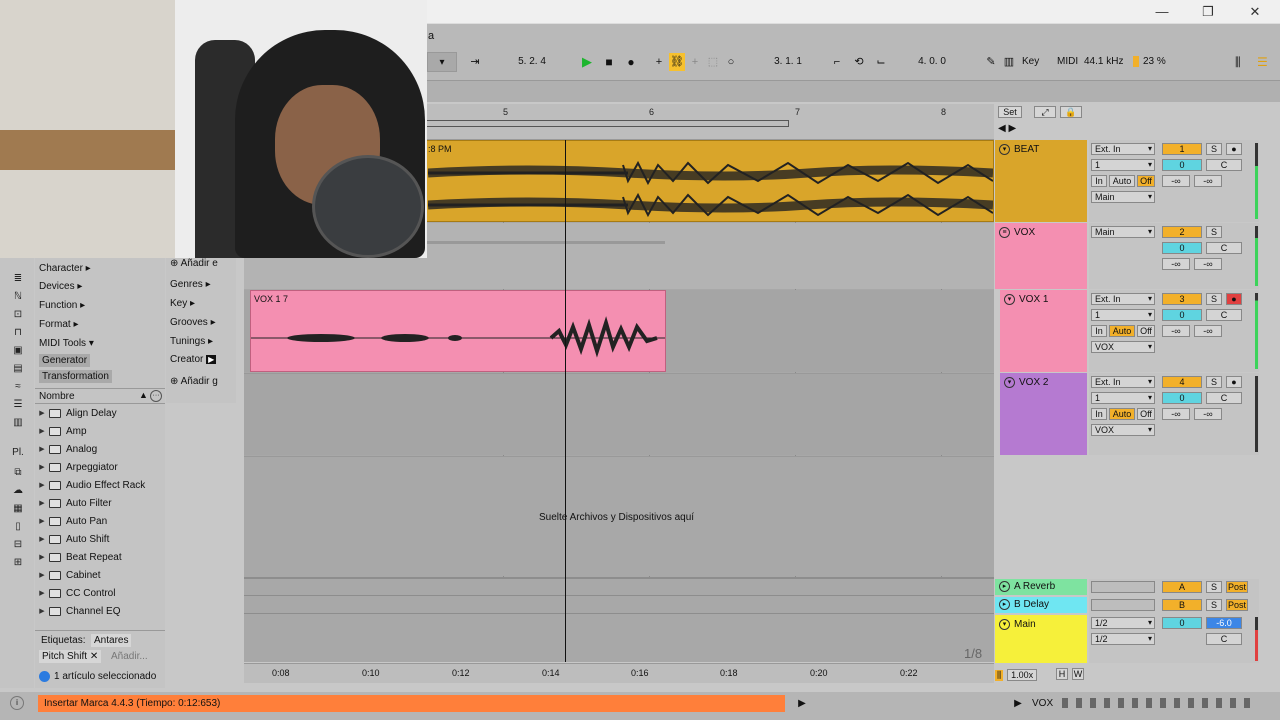 The height and width of the screenshot is (720, 1280). I want to click on capture-icon: ⬚, so click(713, 62).